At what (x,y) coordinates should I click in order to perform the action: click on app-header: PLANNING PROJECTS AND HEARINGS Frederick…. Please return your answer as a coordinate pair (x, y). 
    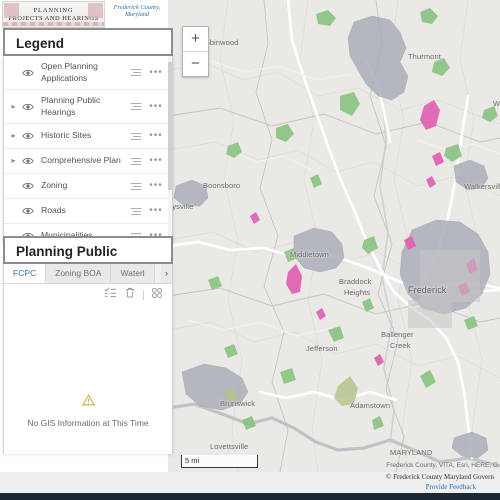
    Looking at the image, I should click on (84, 14).